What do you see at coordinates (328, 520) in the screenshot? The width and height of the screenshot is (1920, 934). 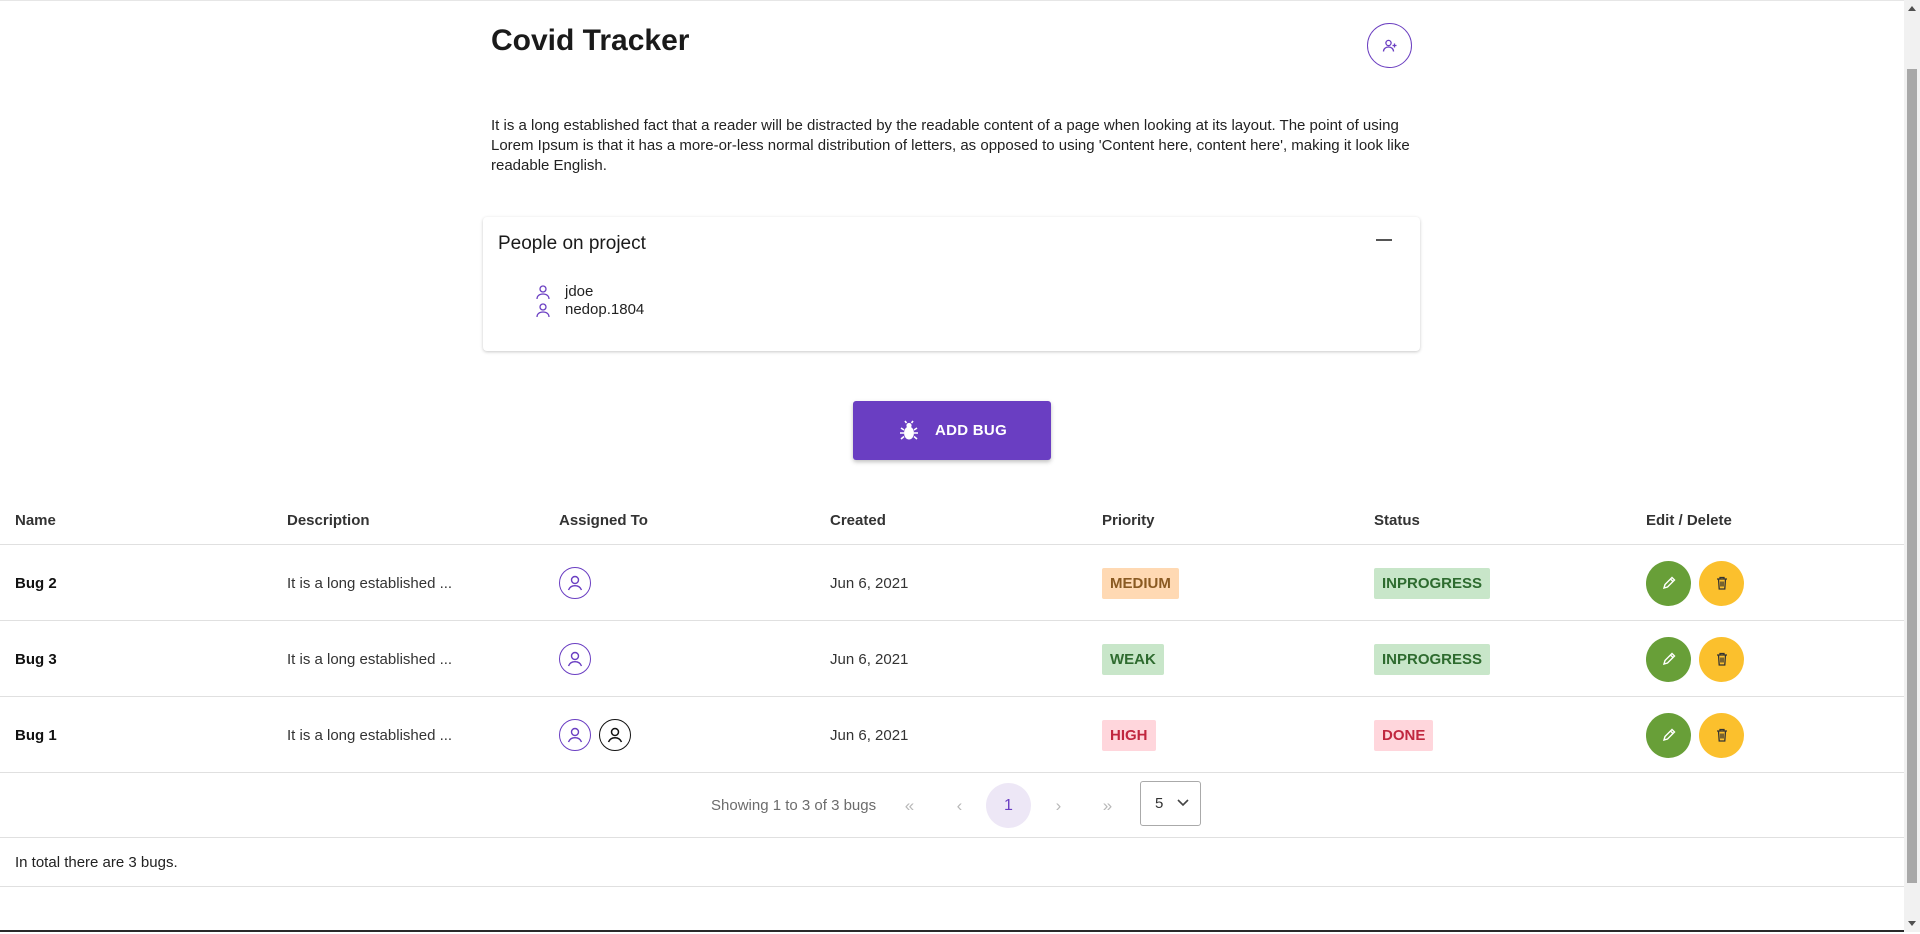 I see `column-header-description: Description` at bounding box center [328, 520].